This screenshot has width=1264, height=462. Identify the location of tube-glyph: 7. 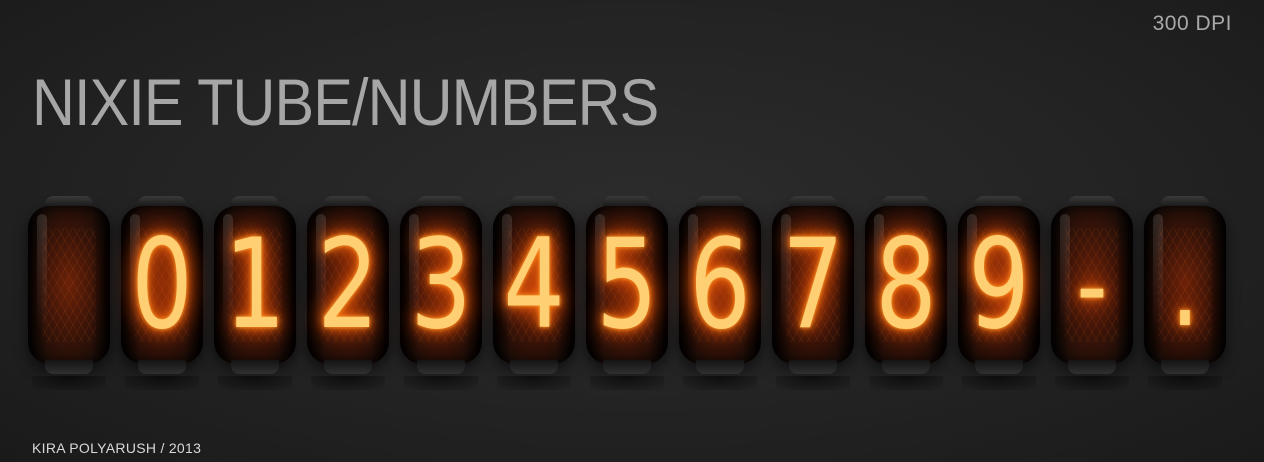
(813, 285).